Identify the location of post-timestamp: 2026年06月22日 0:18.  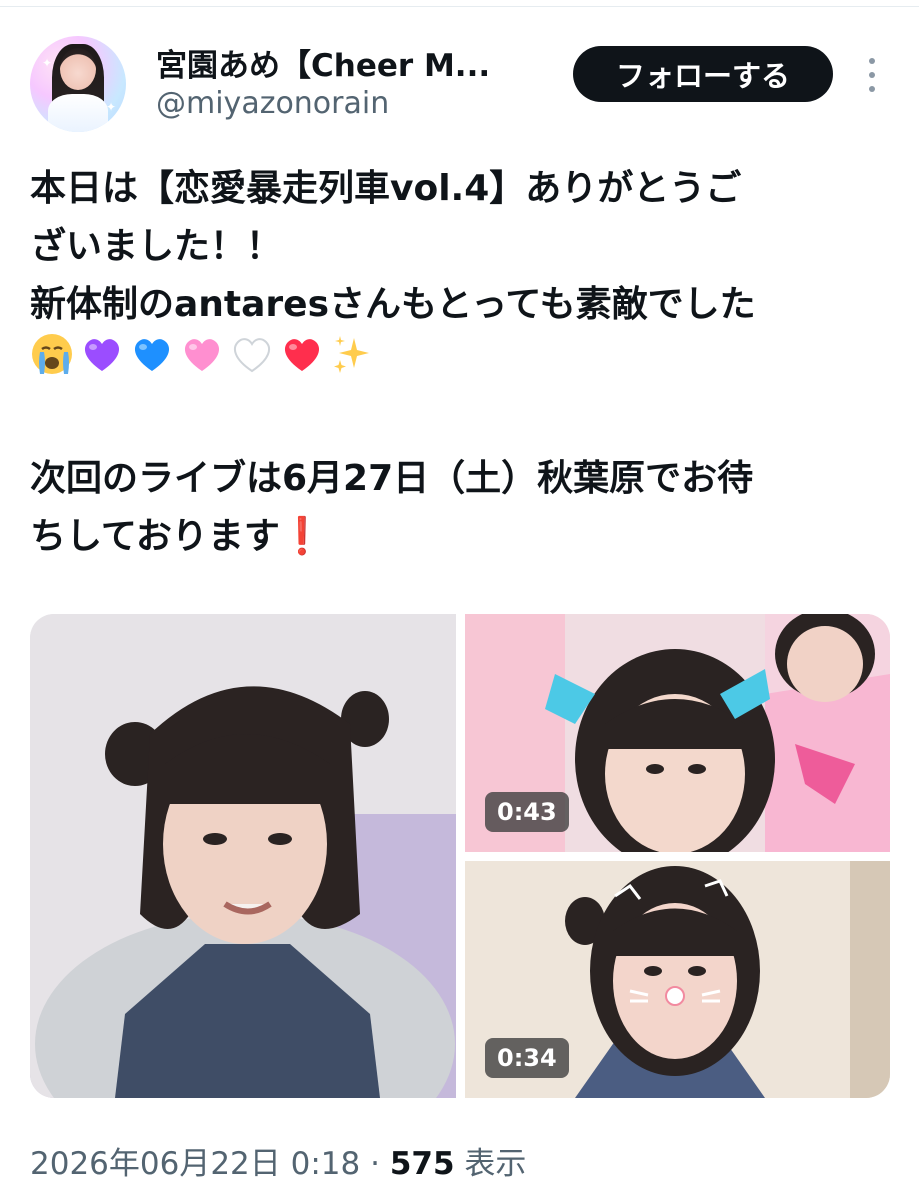
(195, 1164).